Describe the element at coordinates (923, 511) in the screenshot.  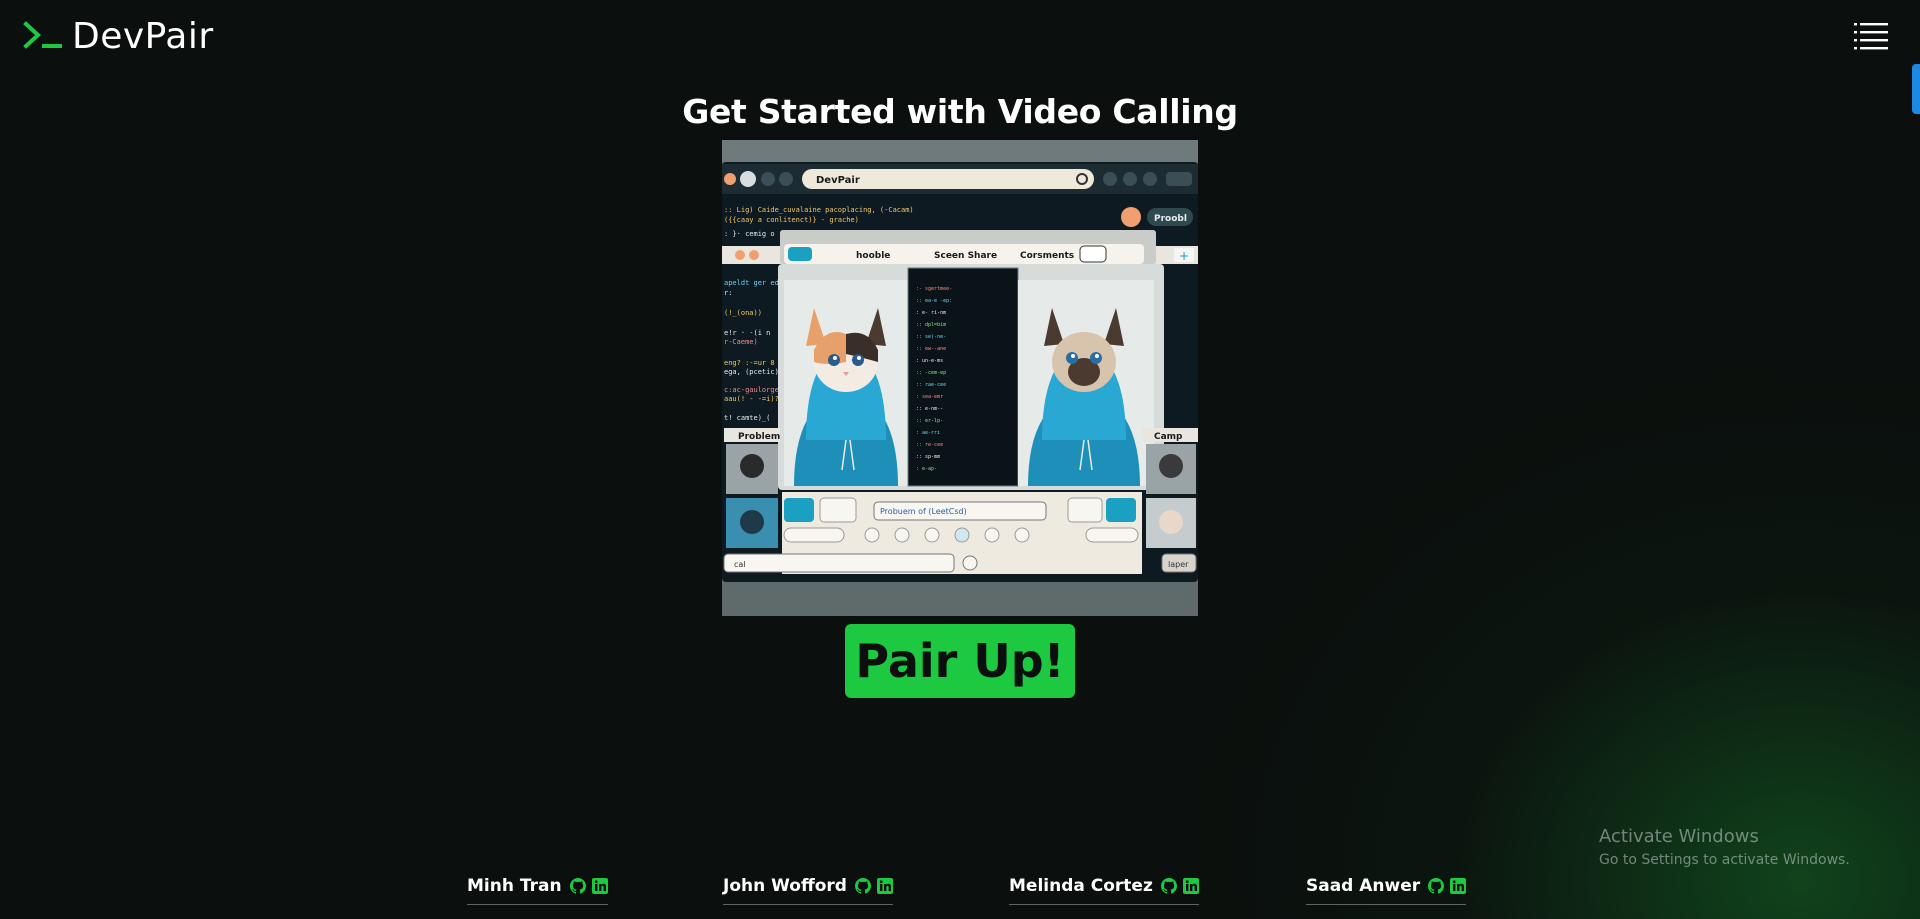
I see `illustration-input: Probuem of (LeetCsd)` at that location.